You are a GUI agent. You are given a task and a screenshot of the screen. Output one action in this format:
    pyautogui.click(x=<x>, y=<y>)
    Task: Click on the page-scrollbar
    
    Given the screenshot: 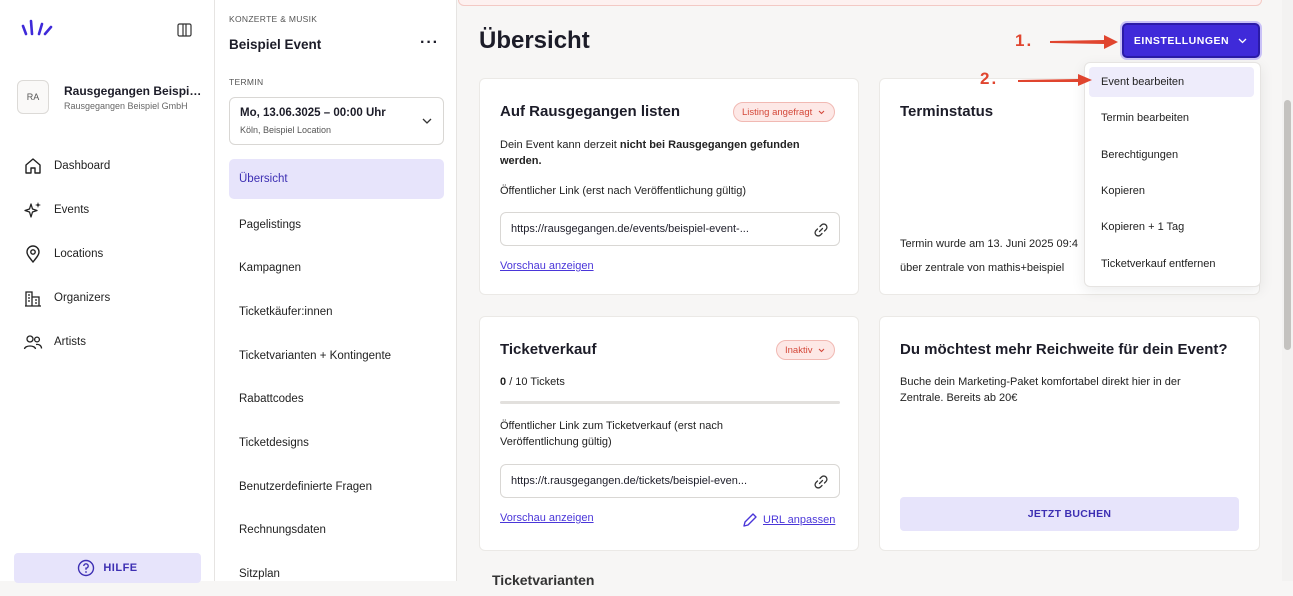 What is the action you would take?
    pyautogui.click(x=1287, y=290)
    